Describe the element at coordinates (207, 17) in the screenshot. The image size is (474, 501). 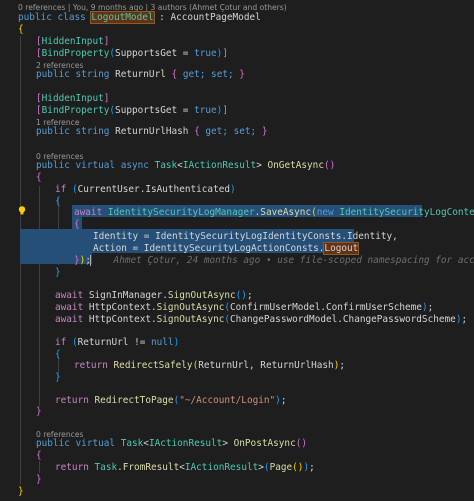
I see `code-token: : AccountPageModel` at that location.